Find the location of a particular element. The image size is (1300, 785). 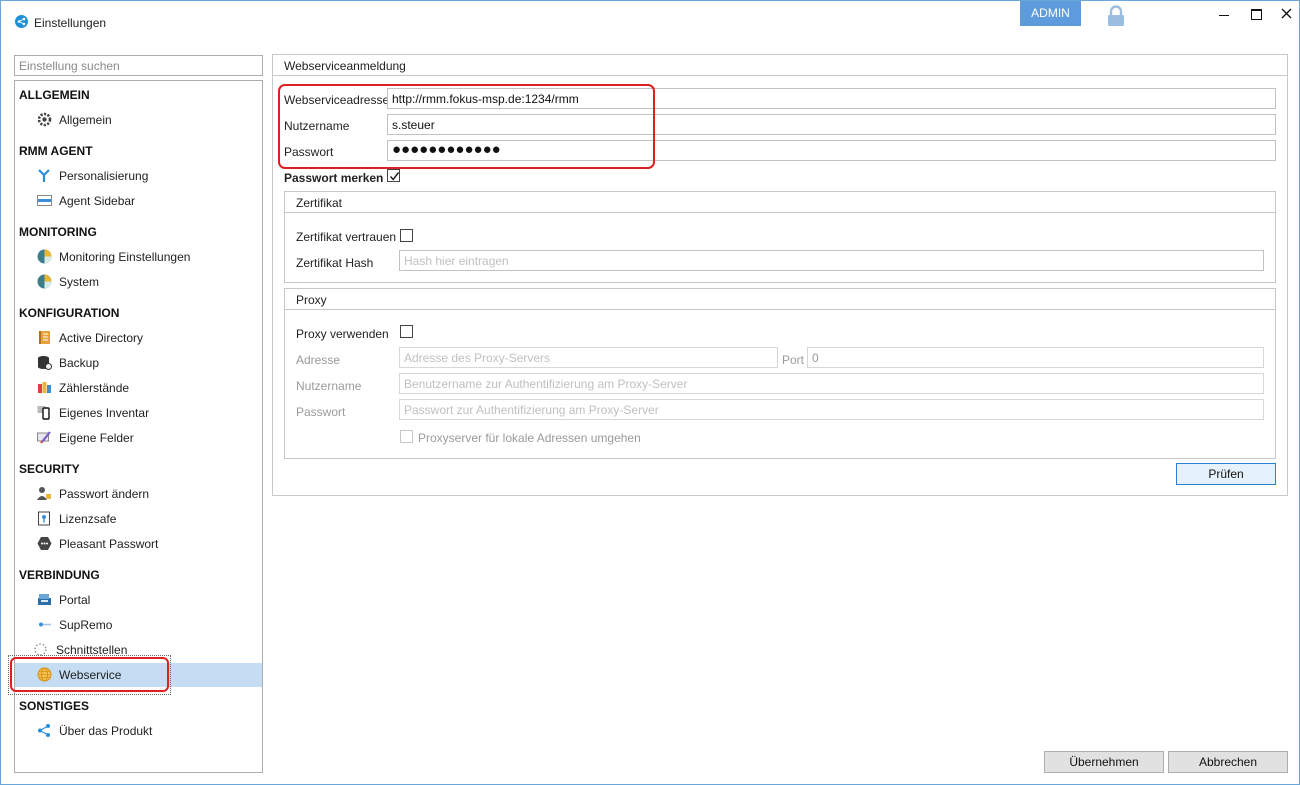

sidebar-item-label: Backup is located at coordinates (79, 363).